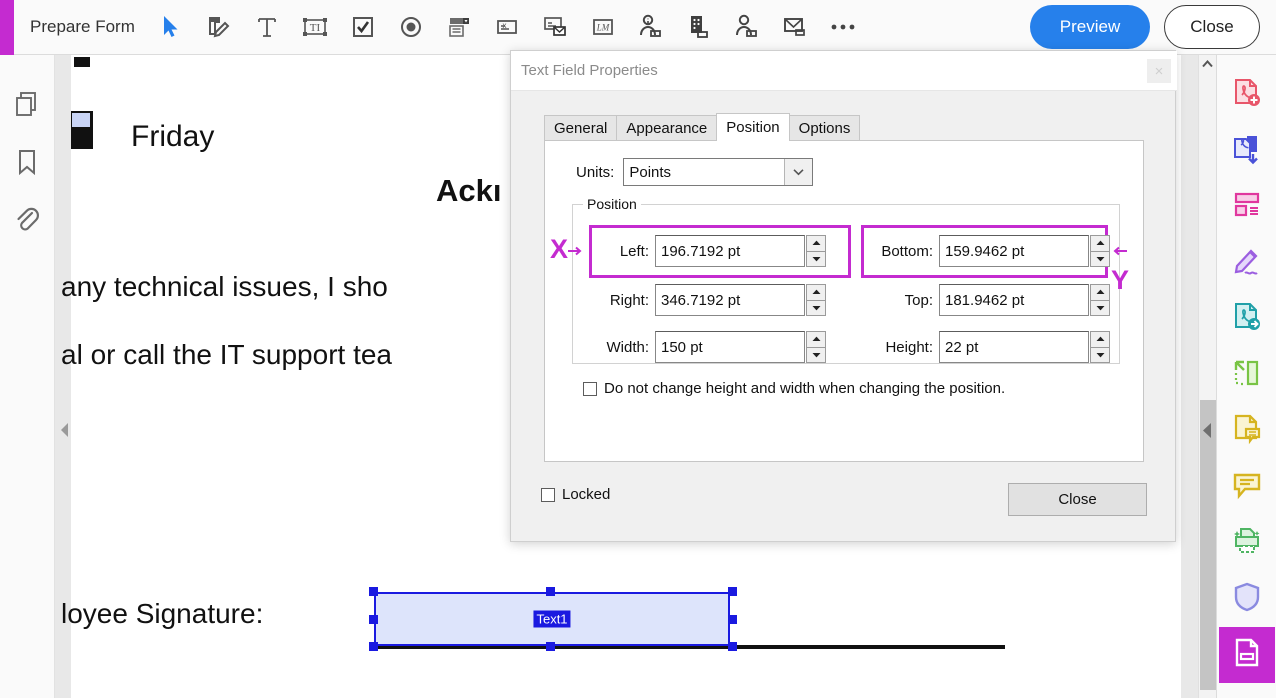  I want to click on add-signature-tool, so click(219, 27).